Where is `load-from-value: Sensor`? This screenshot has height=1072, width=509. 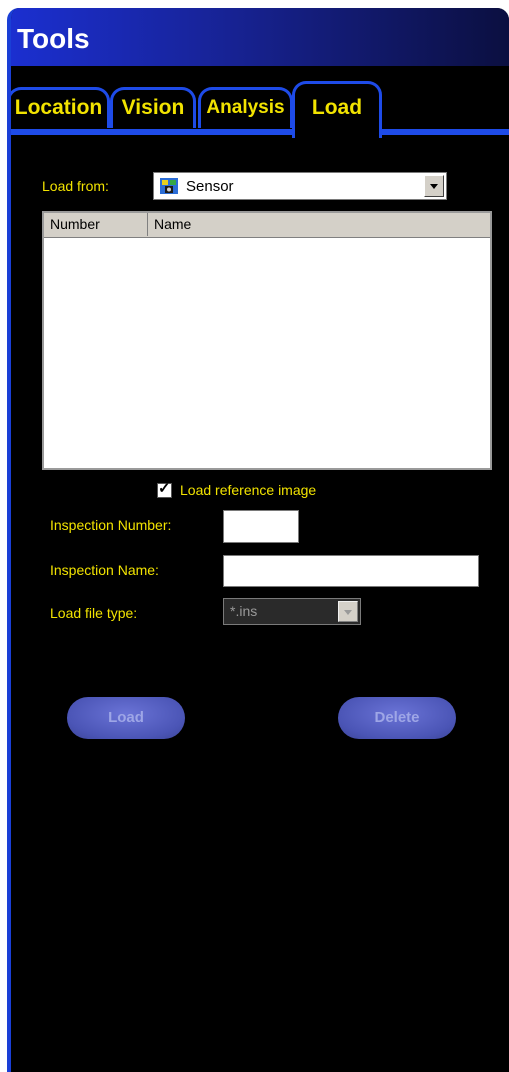 load-from-value: Sensor is located at coordinates (210, 186).